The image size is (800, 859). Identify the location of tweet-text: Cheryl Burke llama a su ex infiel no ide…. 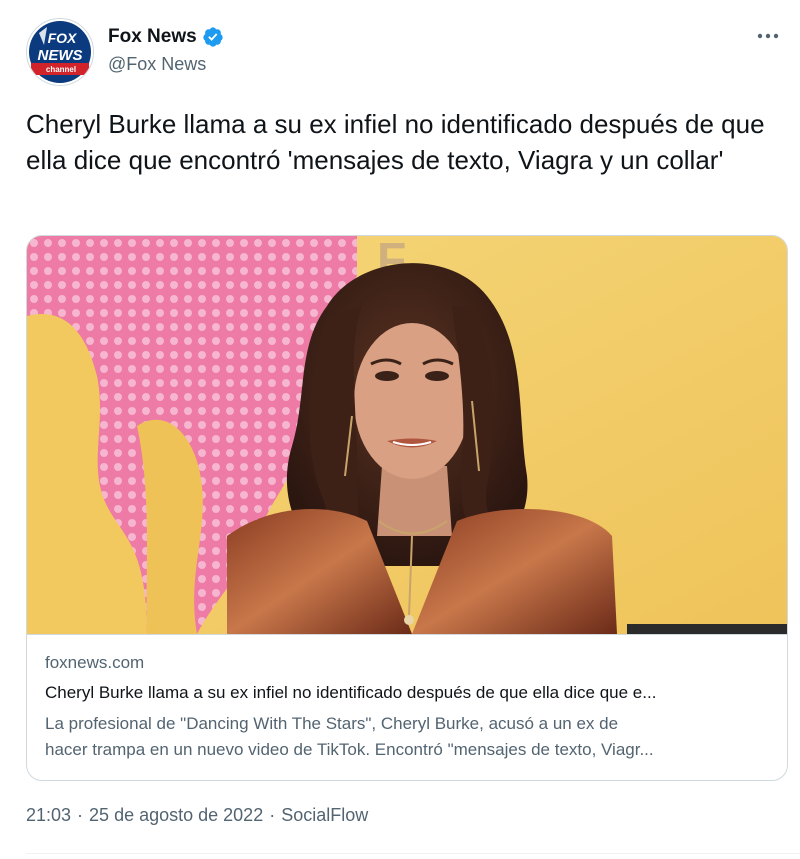
(395, 142).